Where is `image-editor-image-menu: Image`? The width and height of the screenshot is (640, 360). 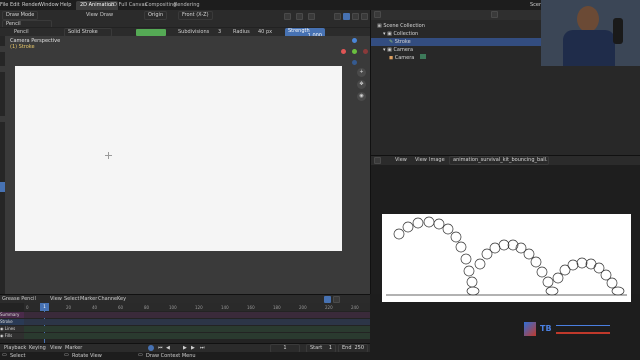 image-editor-image-menu: Image is located at coordinates (437, 160).